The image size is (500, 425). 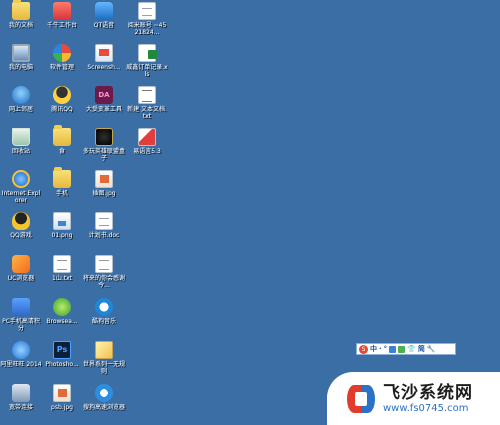 I want to click on aliwangwang-icon, so click(x=21, y=350).